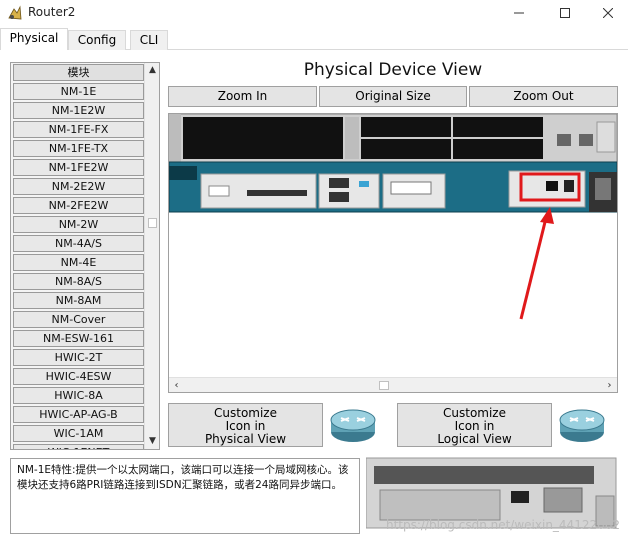  Describe the element at coordinates (97, 40) in the screenshot. I see `tab-config: Config` at that location.